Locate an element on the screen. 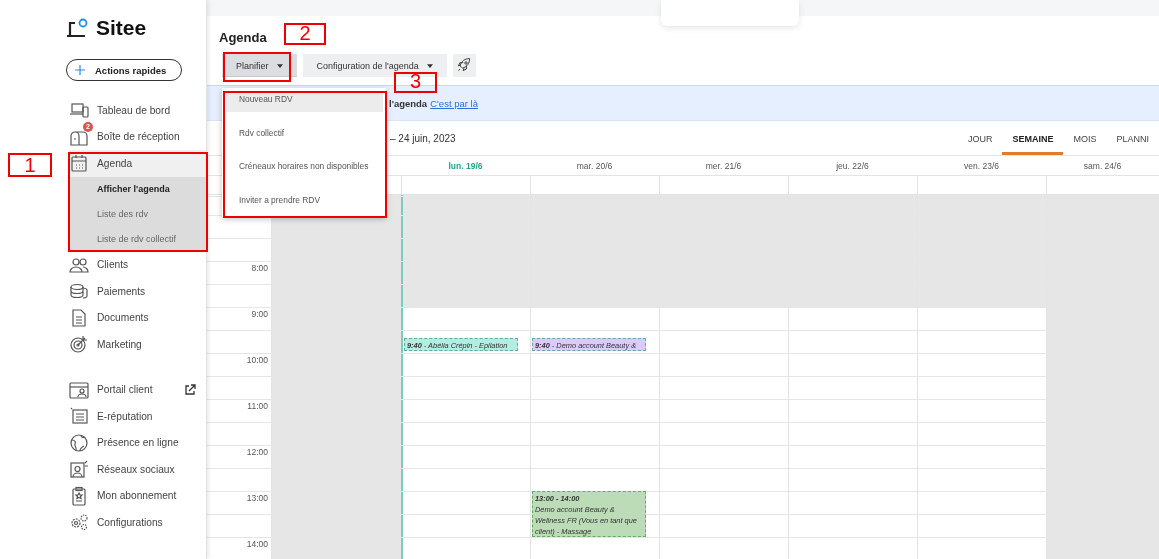  nav-item: Mon abonnement is located at coordinates (137, 495).